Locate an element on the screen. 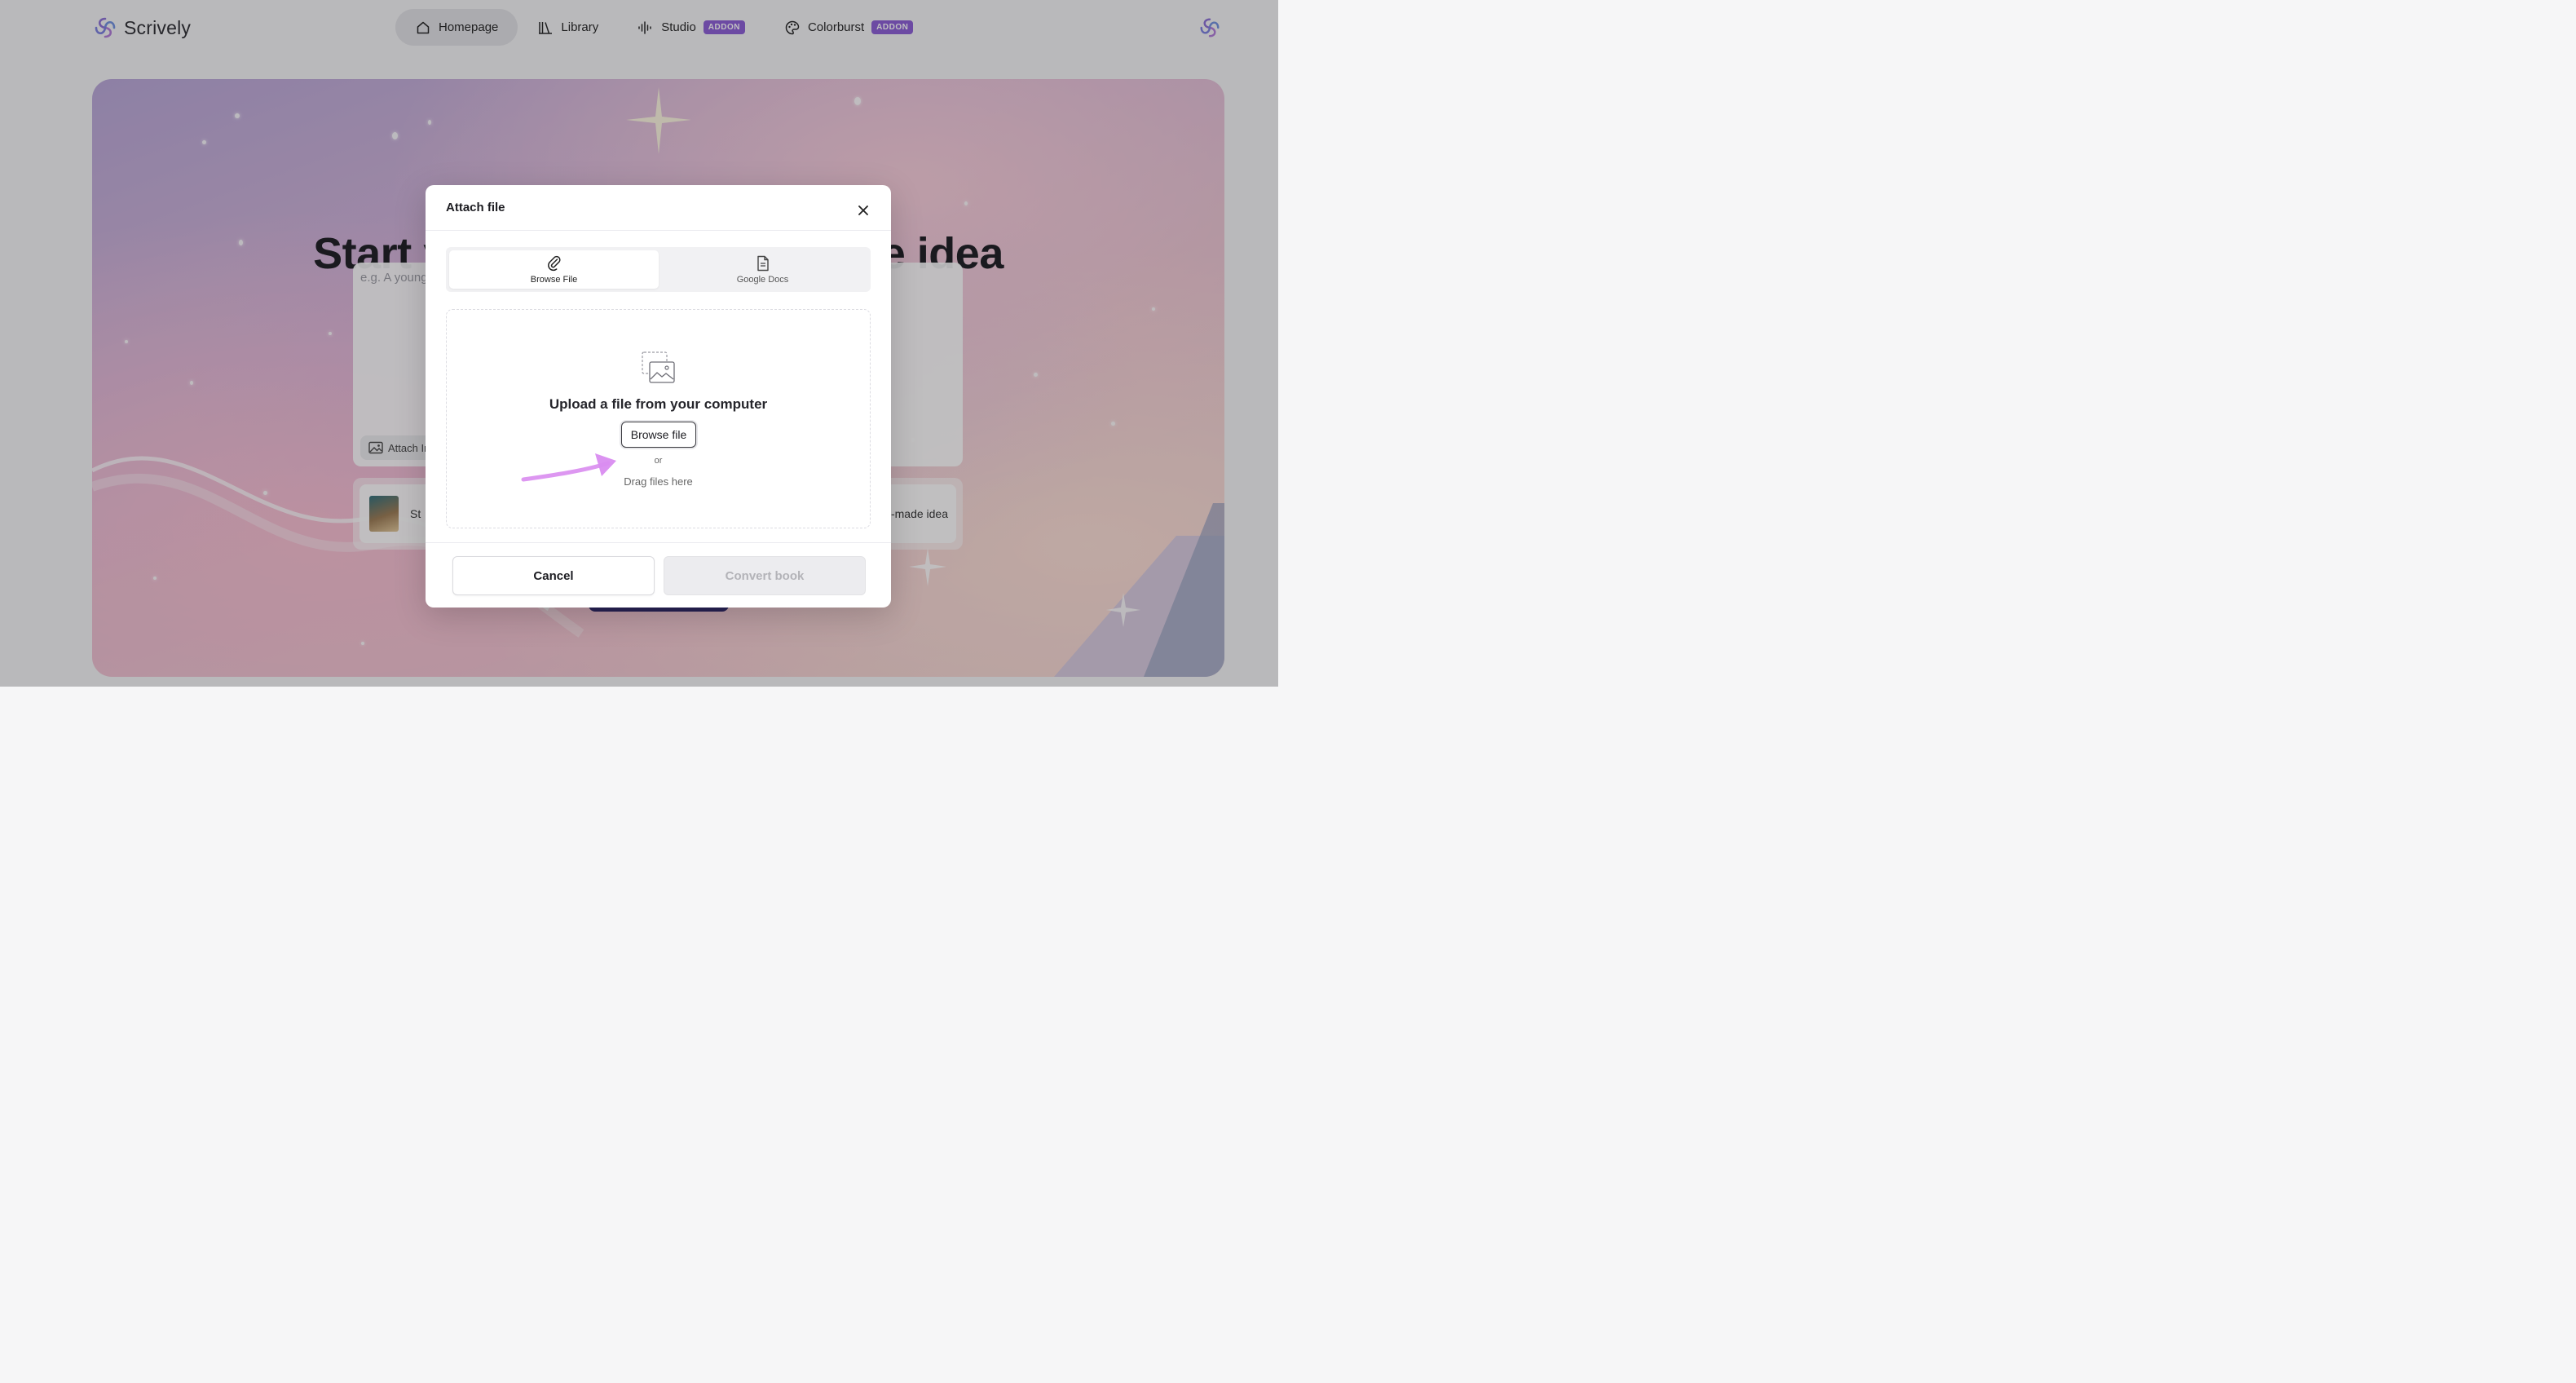 The width and height of the screenshot is (2576, 1383). close-button is located at coordinates (863, 210).